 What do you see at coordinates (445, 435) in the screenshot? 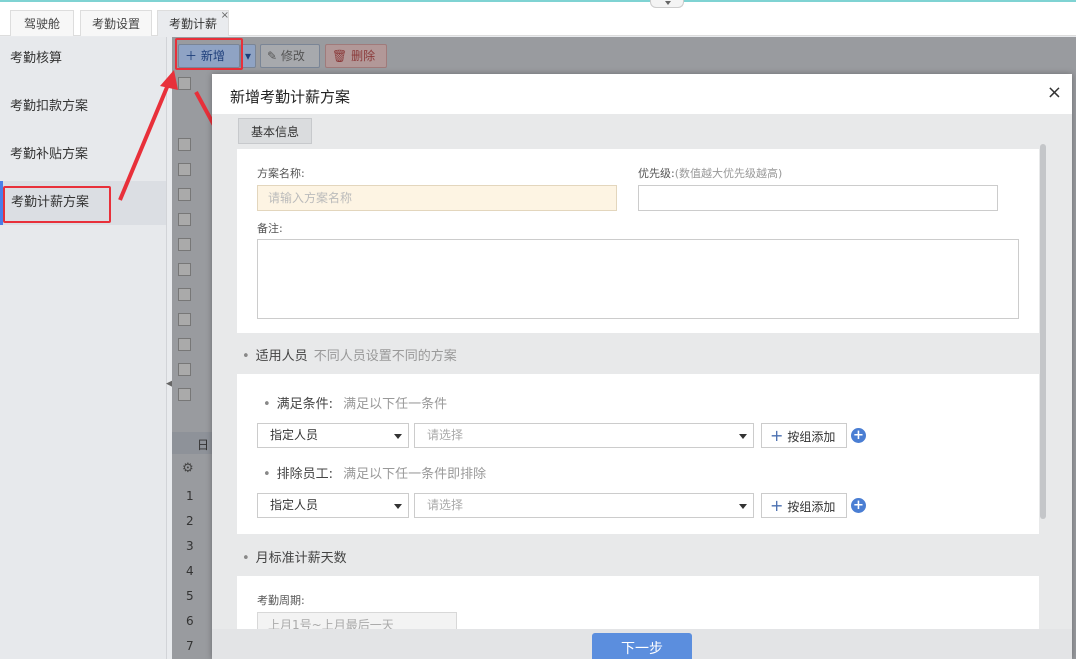
I see `include-target-placeholder: 请选择` at bounding box center [445, 435].